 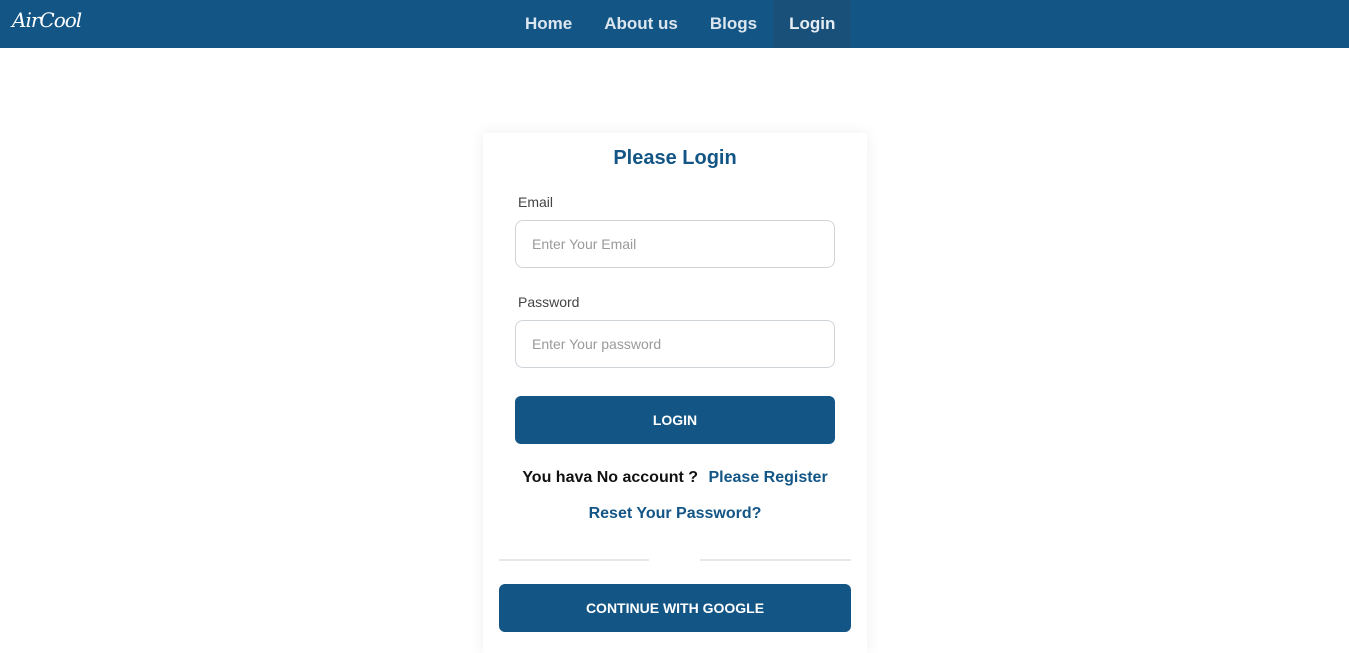 What do you see at coordinates (47, 20) in the screenshot?
I see `aircool-logo: AirCool` at bounding box center [47, 20].